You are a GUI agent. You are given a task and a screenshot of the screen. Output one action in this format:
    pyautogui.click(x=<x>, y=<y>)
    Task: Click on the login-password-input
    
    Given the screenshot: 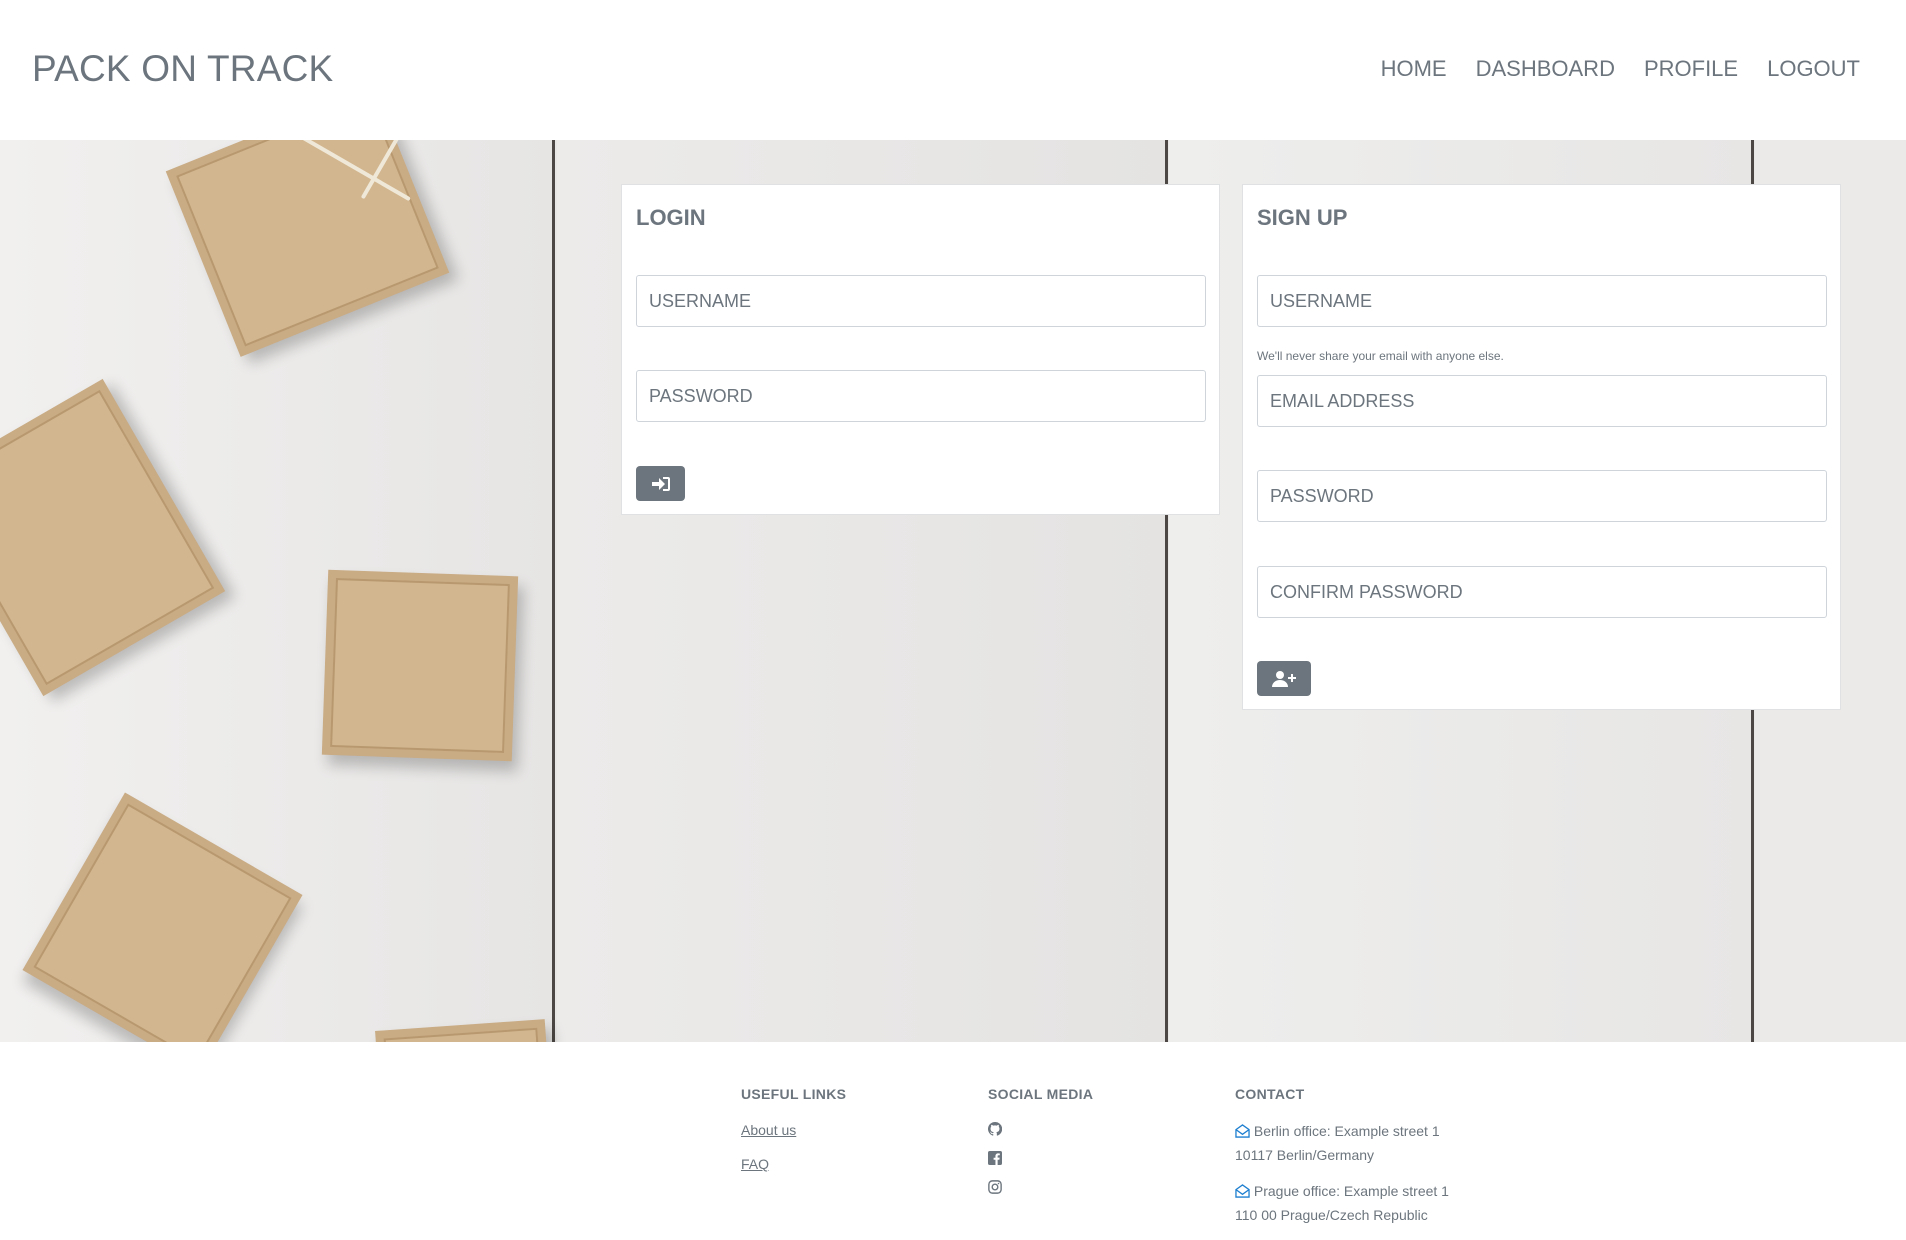 What is the action you would take?
    pyautogui.click(x=921, y=396)
    